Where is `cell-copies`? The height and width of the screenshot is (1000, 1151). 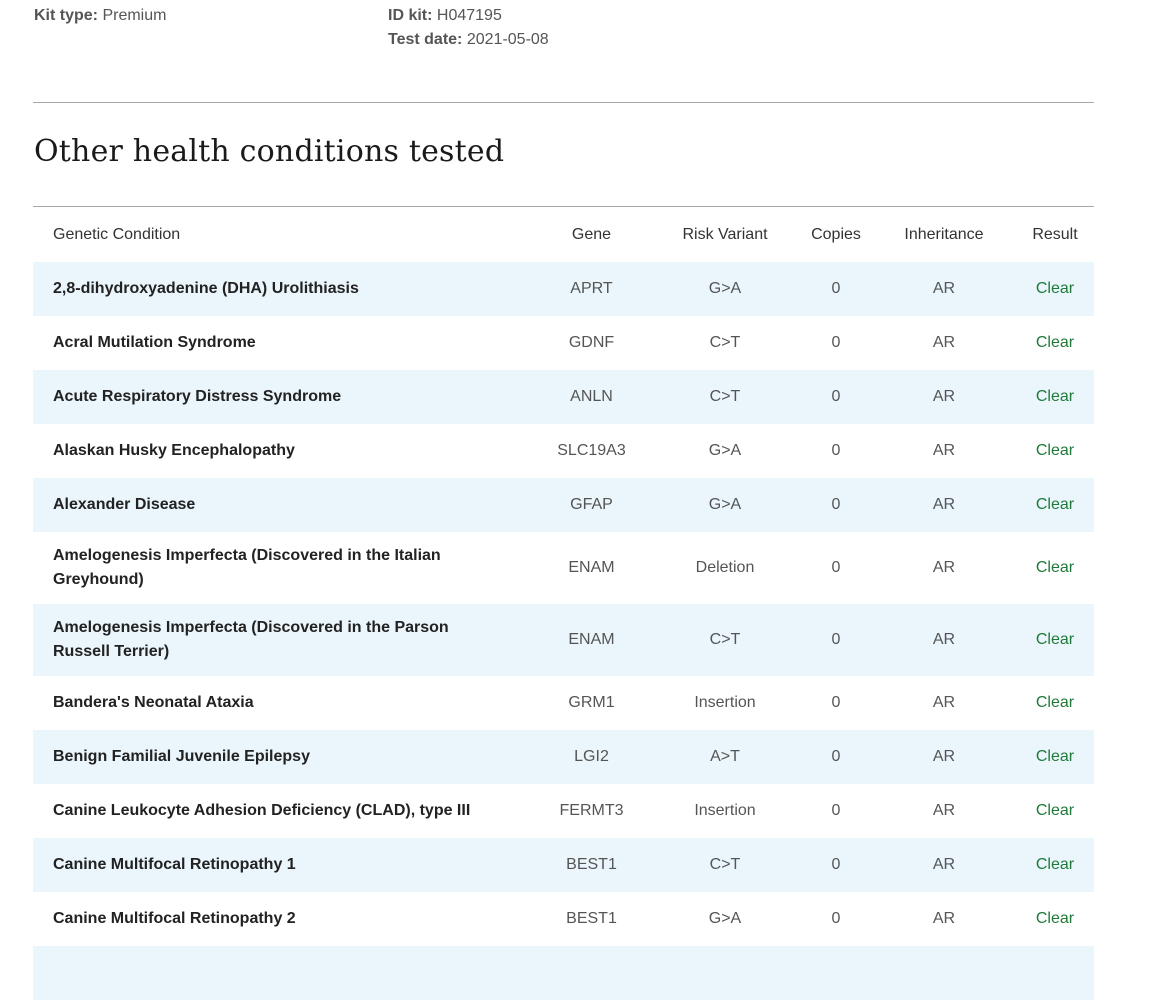 cell-copies is located at coordinates (836, 973).